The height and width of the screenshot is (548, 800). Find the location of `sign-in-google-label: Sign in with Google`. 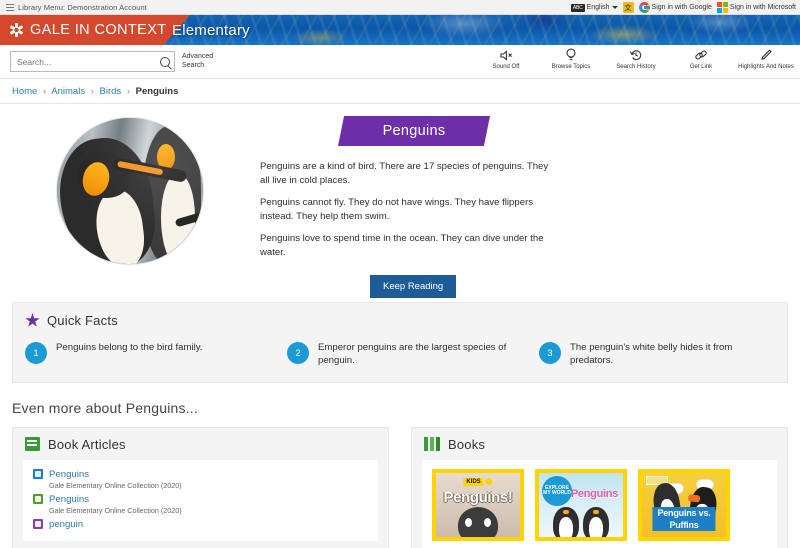

sign-in-google-label: Sign in with Google is located at coordinates (681, 7).